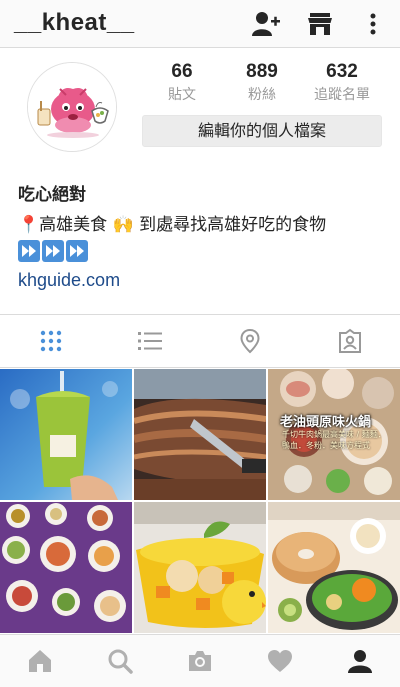 The image size is (400, 687). I want to click on posts-stat: 66 貼文, so click(182, 82).